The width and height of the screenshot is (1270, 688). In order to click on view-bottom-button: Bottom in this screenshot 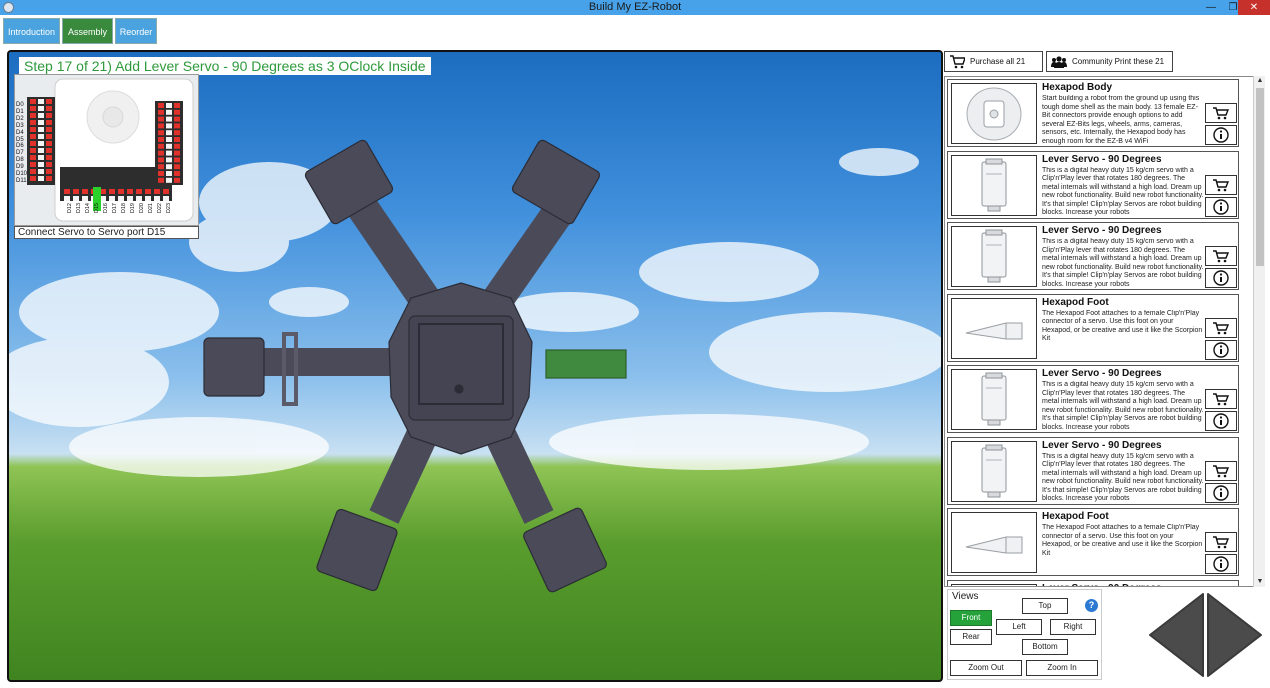, I will do `click(1045, 647)`.